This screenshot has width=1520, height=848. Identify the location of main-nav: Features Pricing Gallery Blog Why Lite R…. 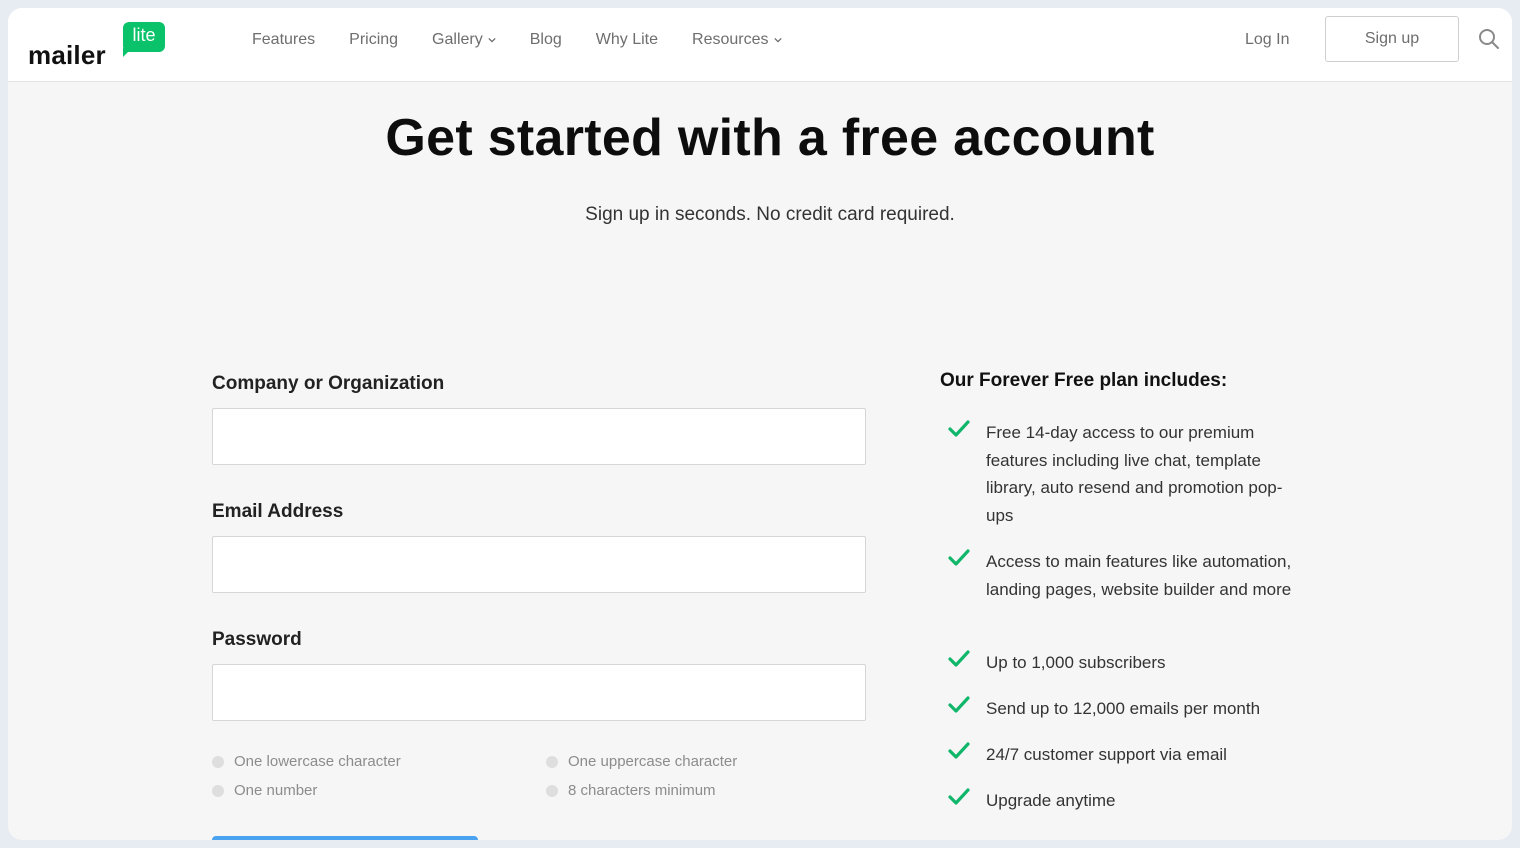
(534, 40).